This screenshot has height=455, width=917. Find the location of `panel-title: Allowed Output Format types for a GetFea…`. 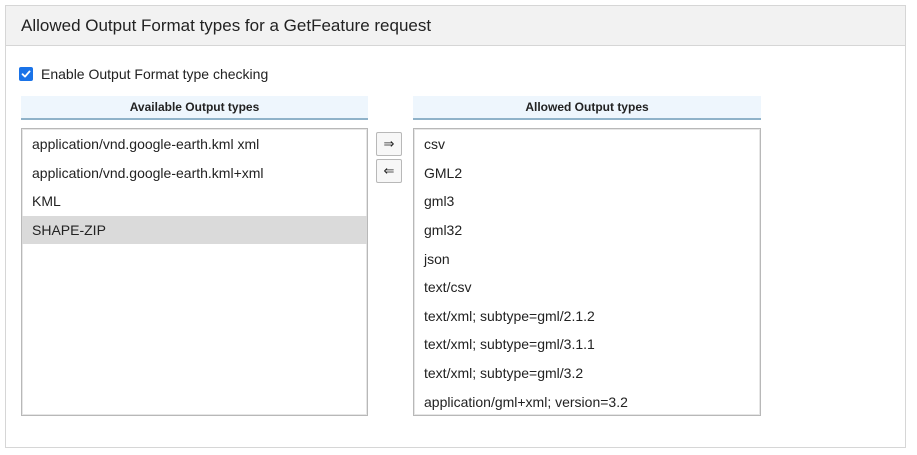

panel-title: Allowed Output Format types for a GetFea… is located at coordinates (455, 26).